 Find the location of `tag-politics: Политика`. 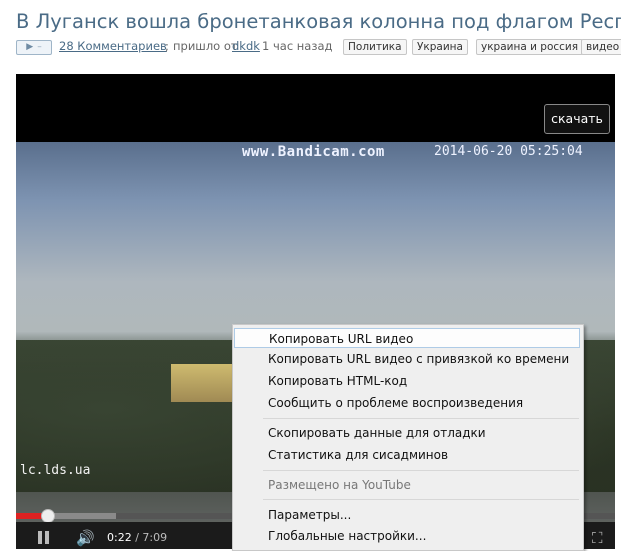

tag-politics: Политика is located at coordinates (375, 47).